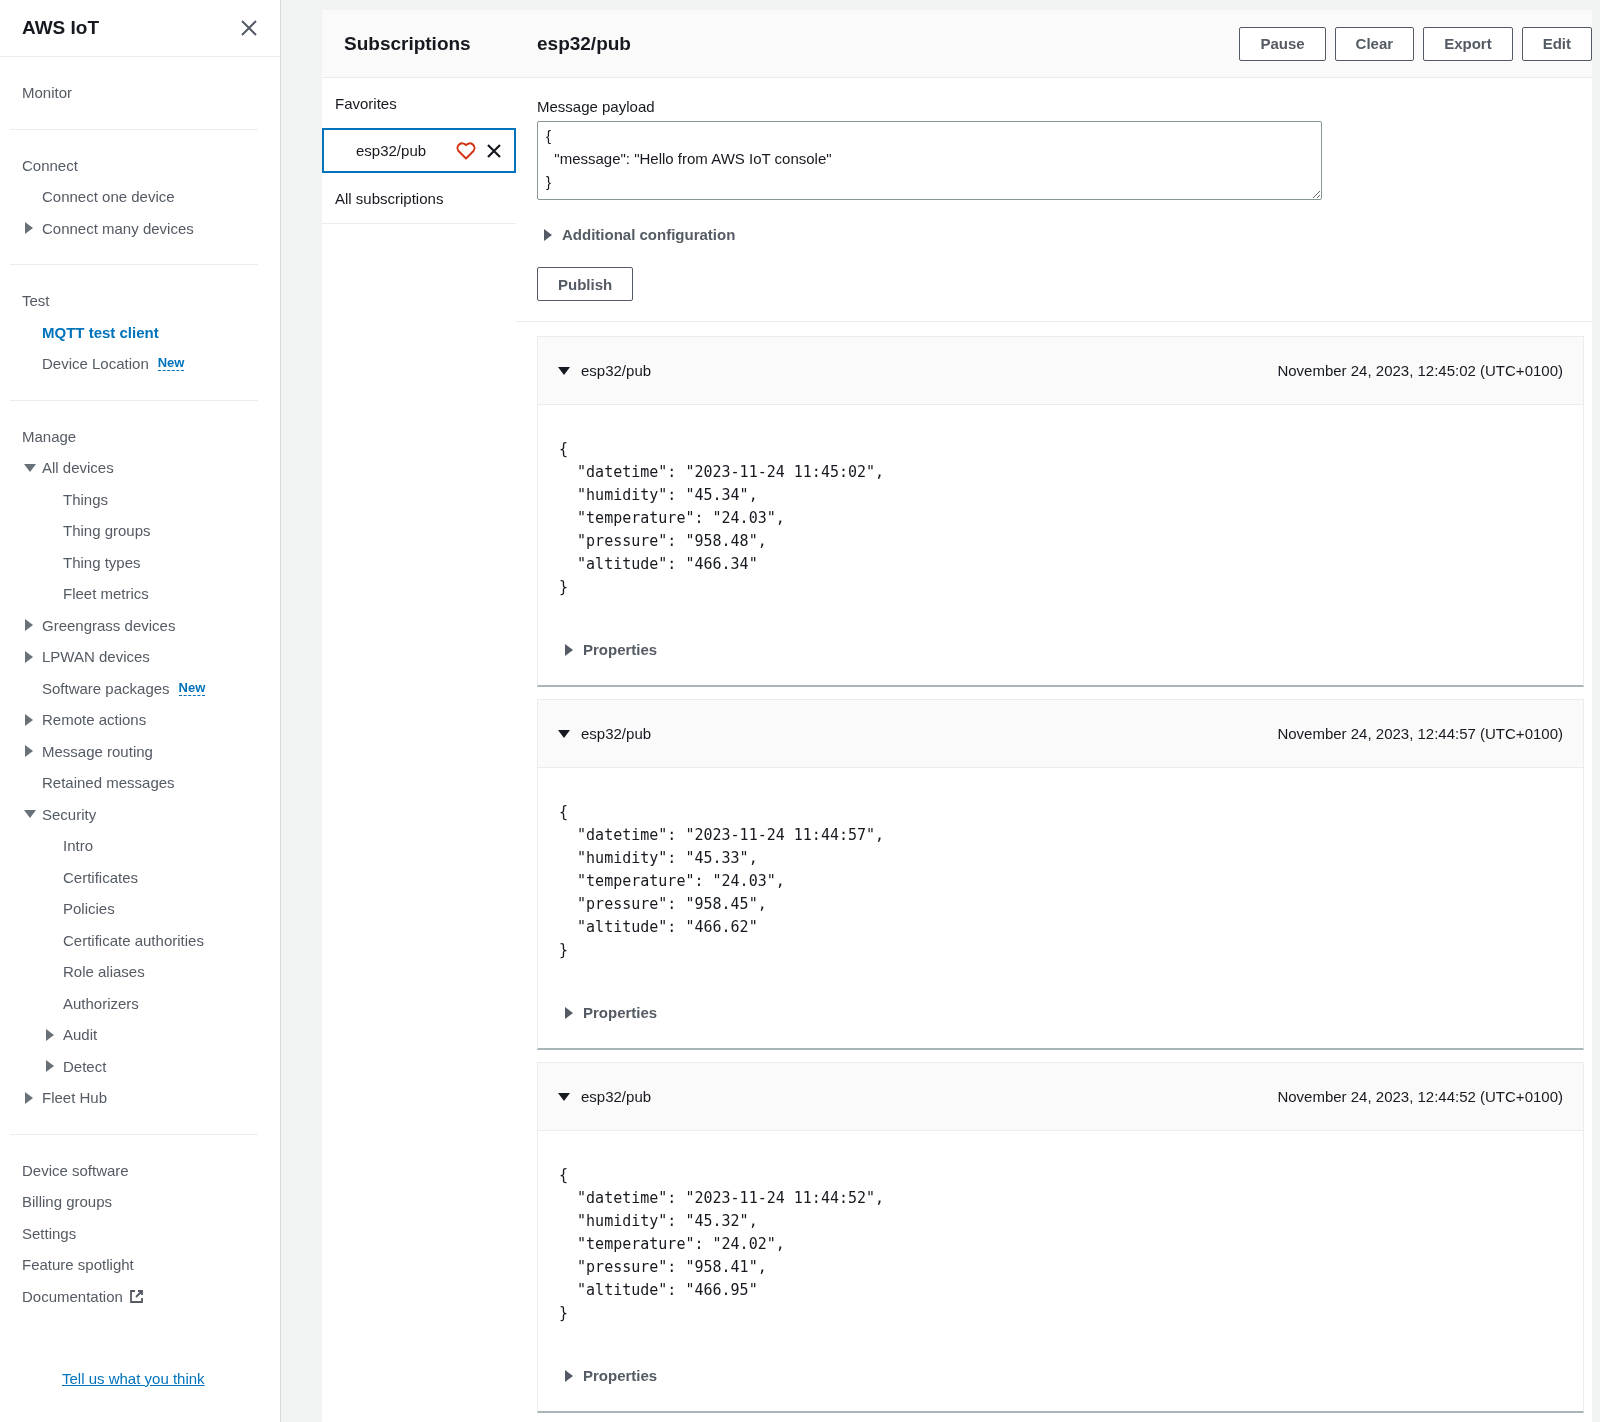  I want to click on nav-link: Documentation, so click(72, 1296).